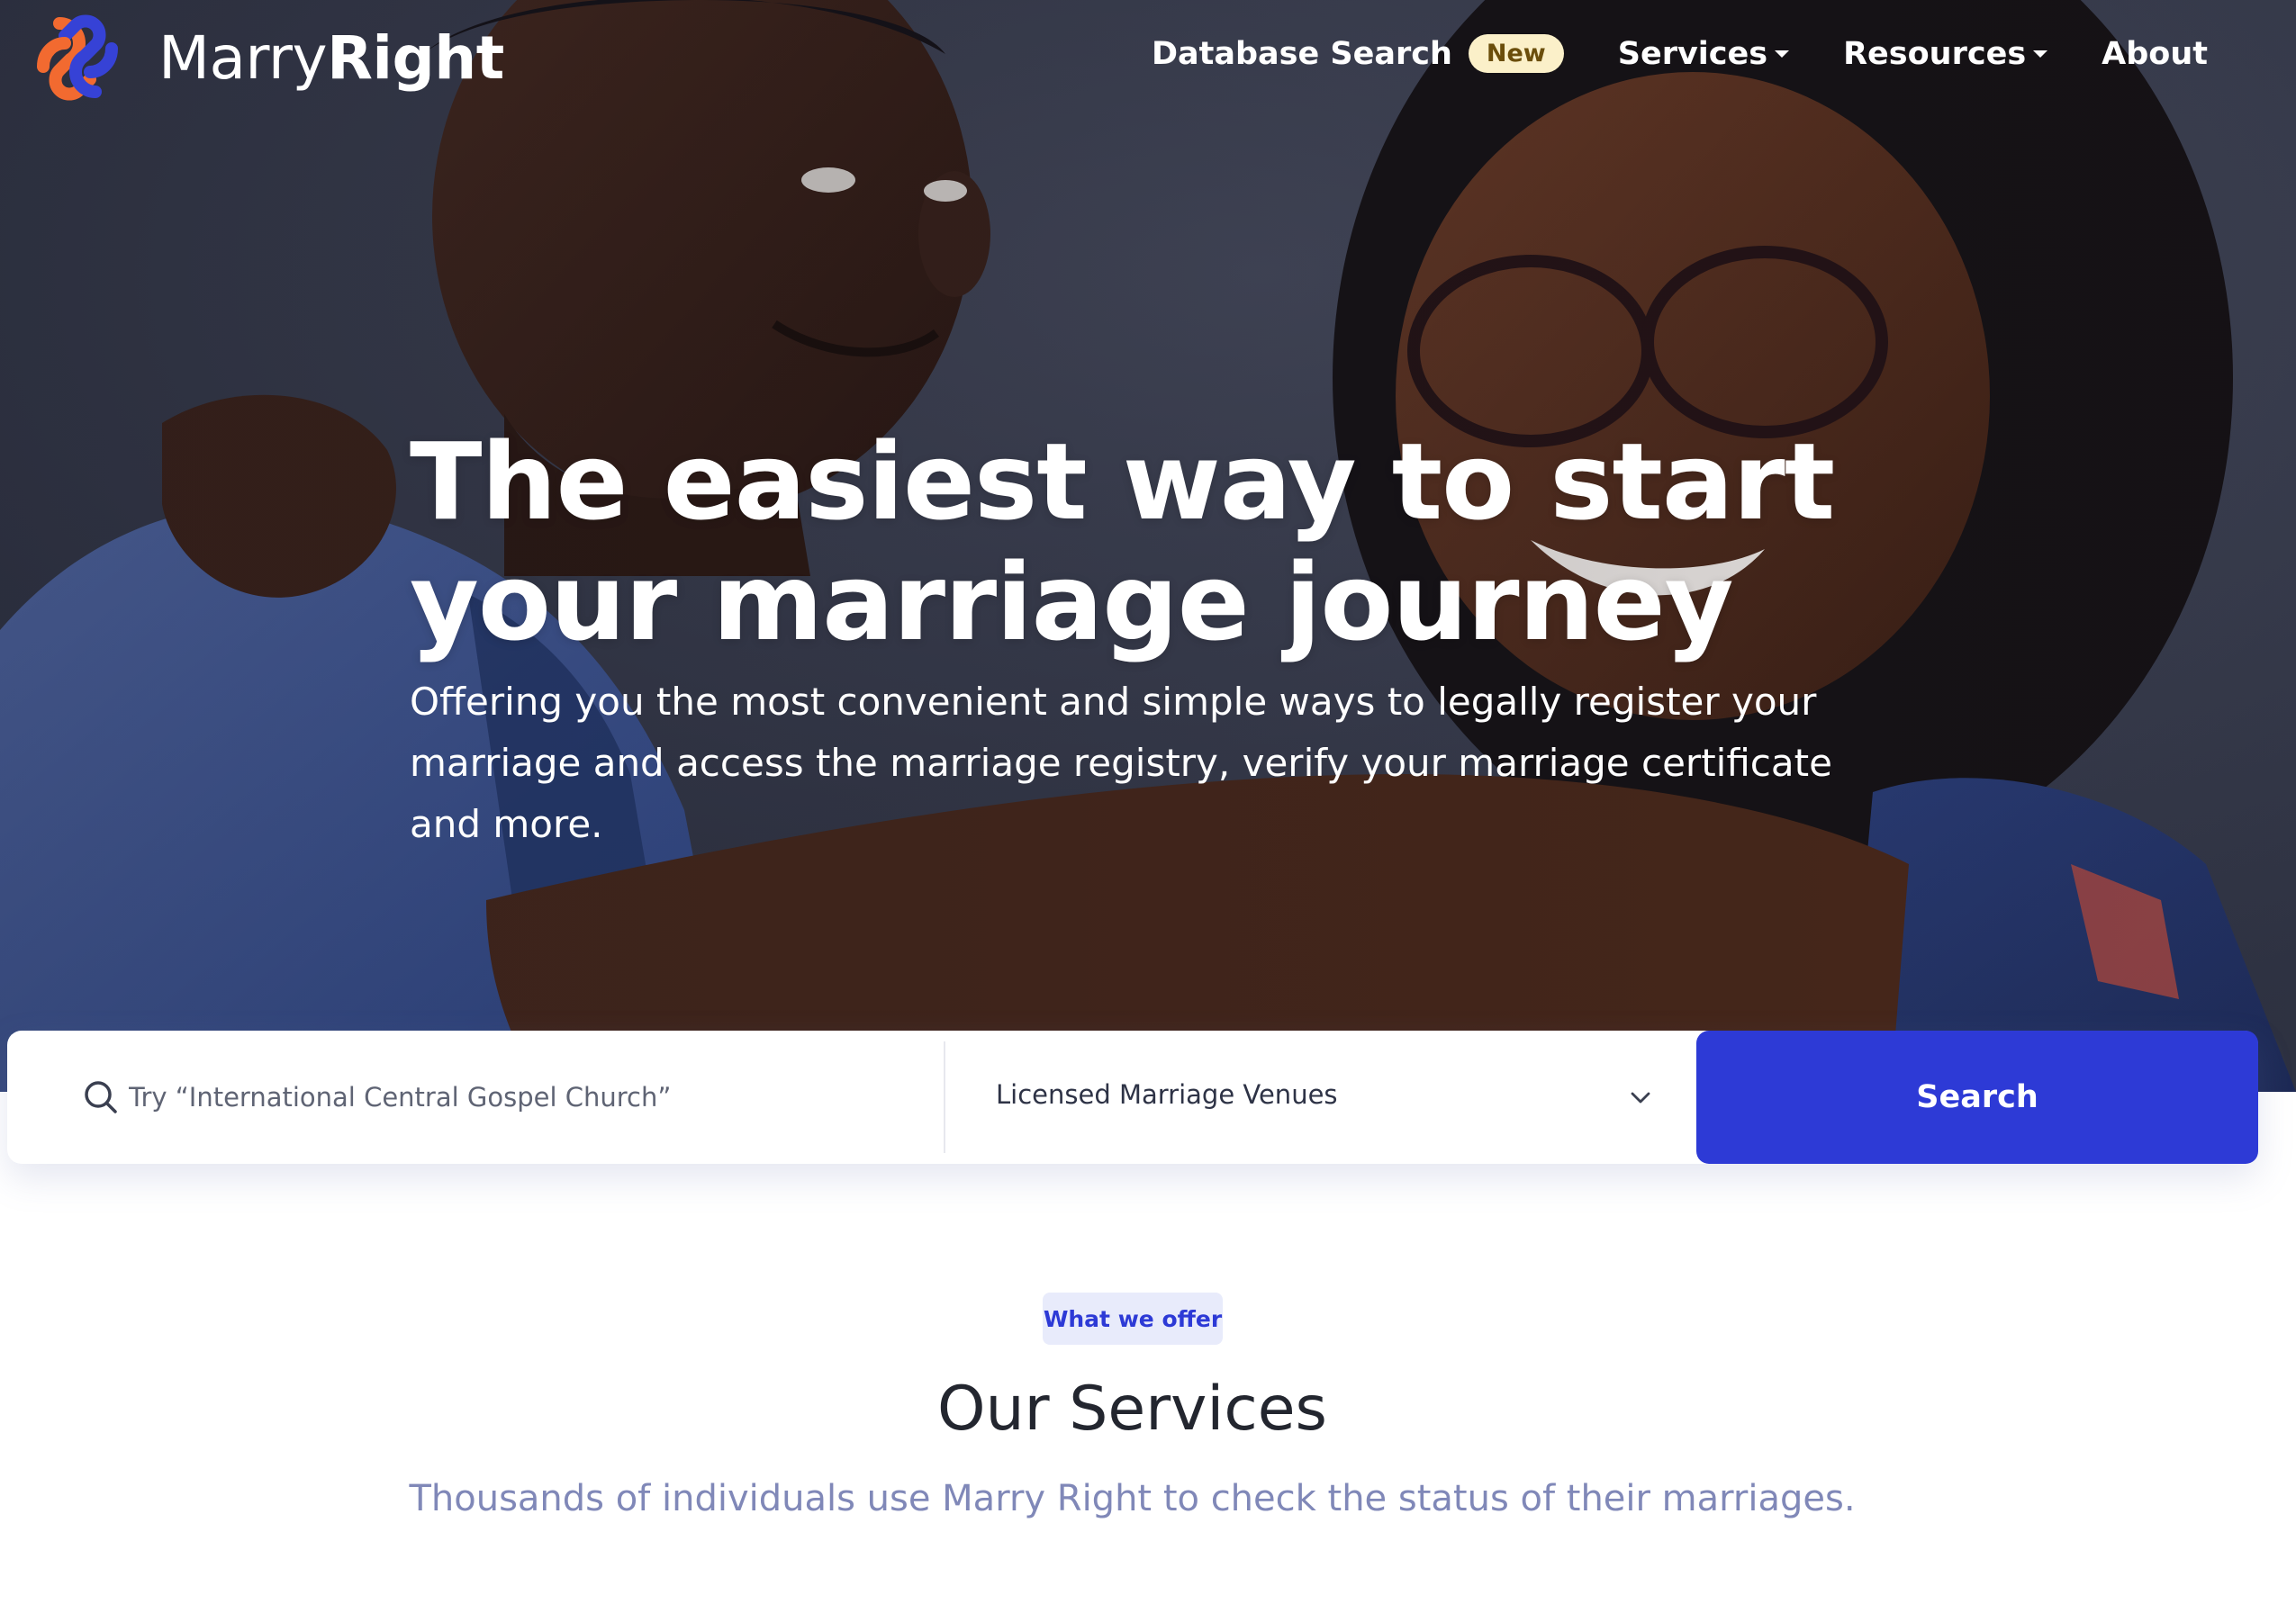  Describe the element at coordinates (1516, 53) in the screenshot. I see `new-badge: New` at that location.